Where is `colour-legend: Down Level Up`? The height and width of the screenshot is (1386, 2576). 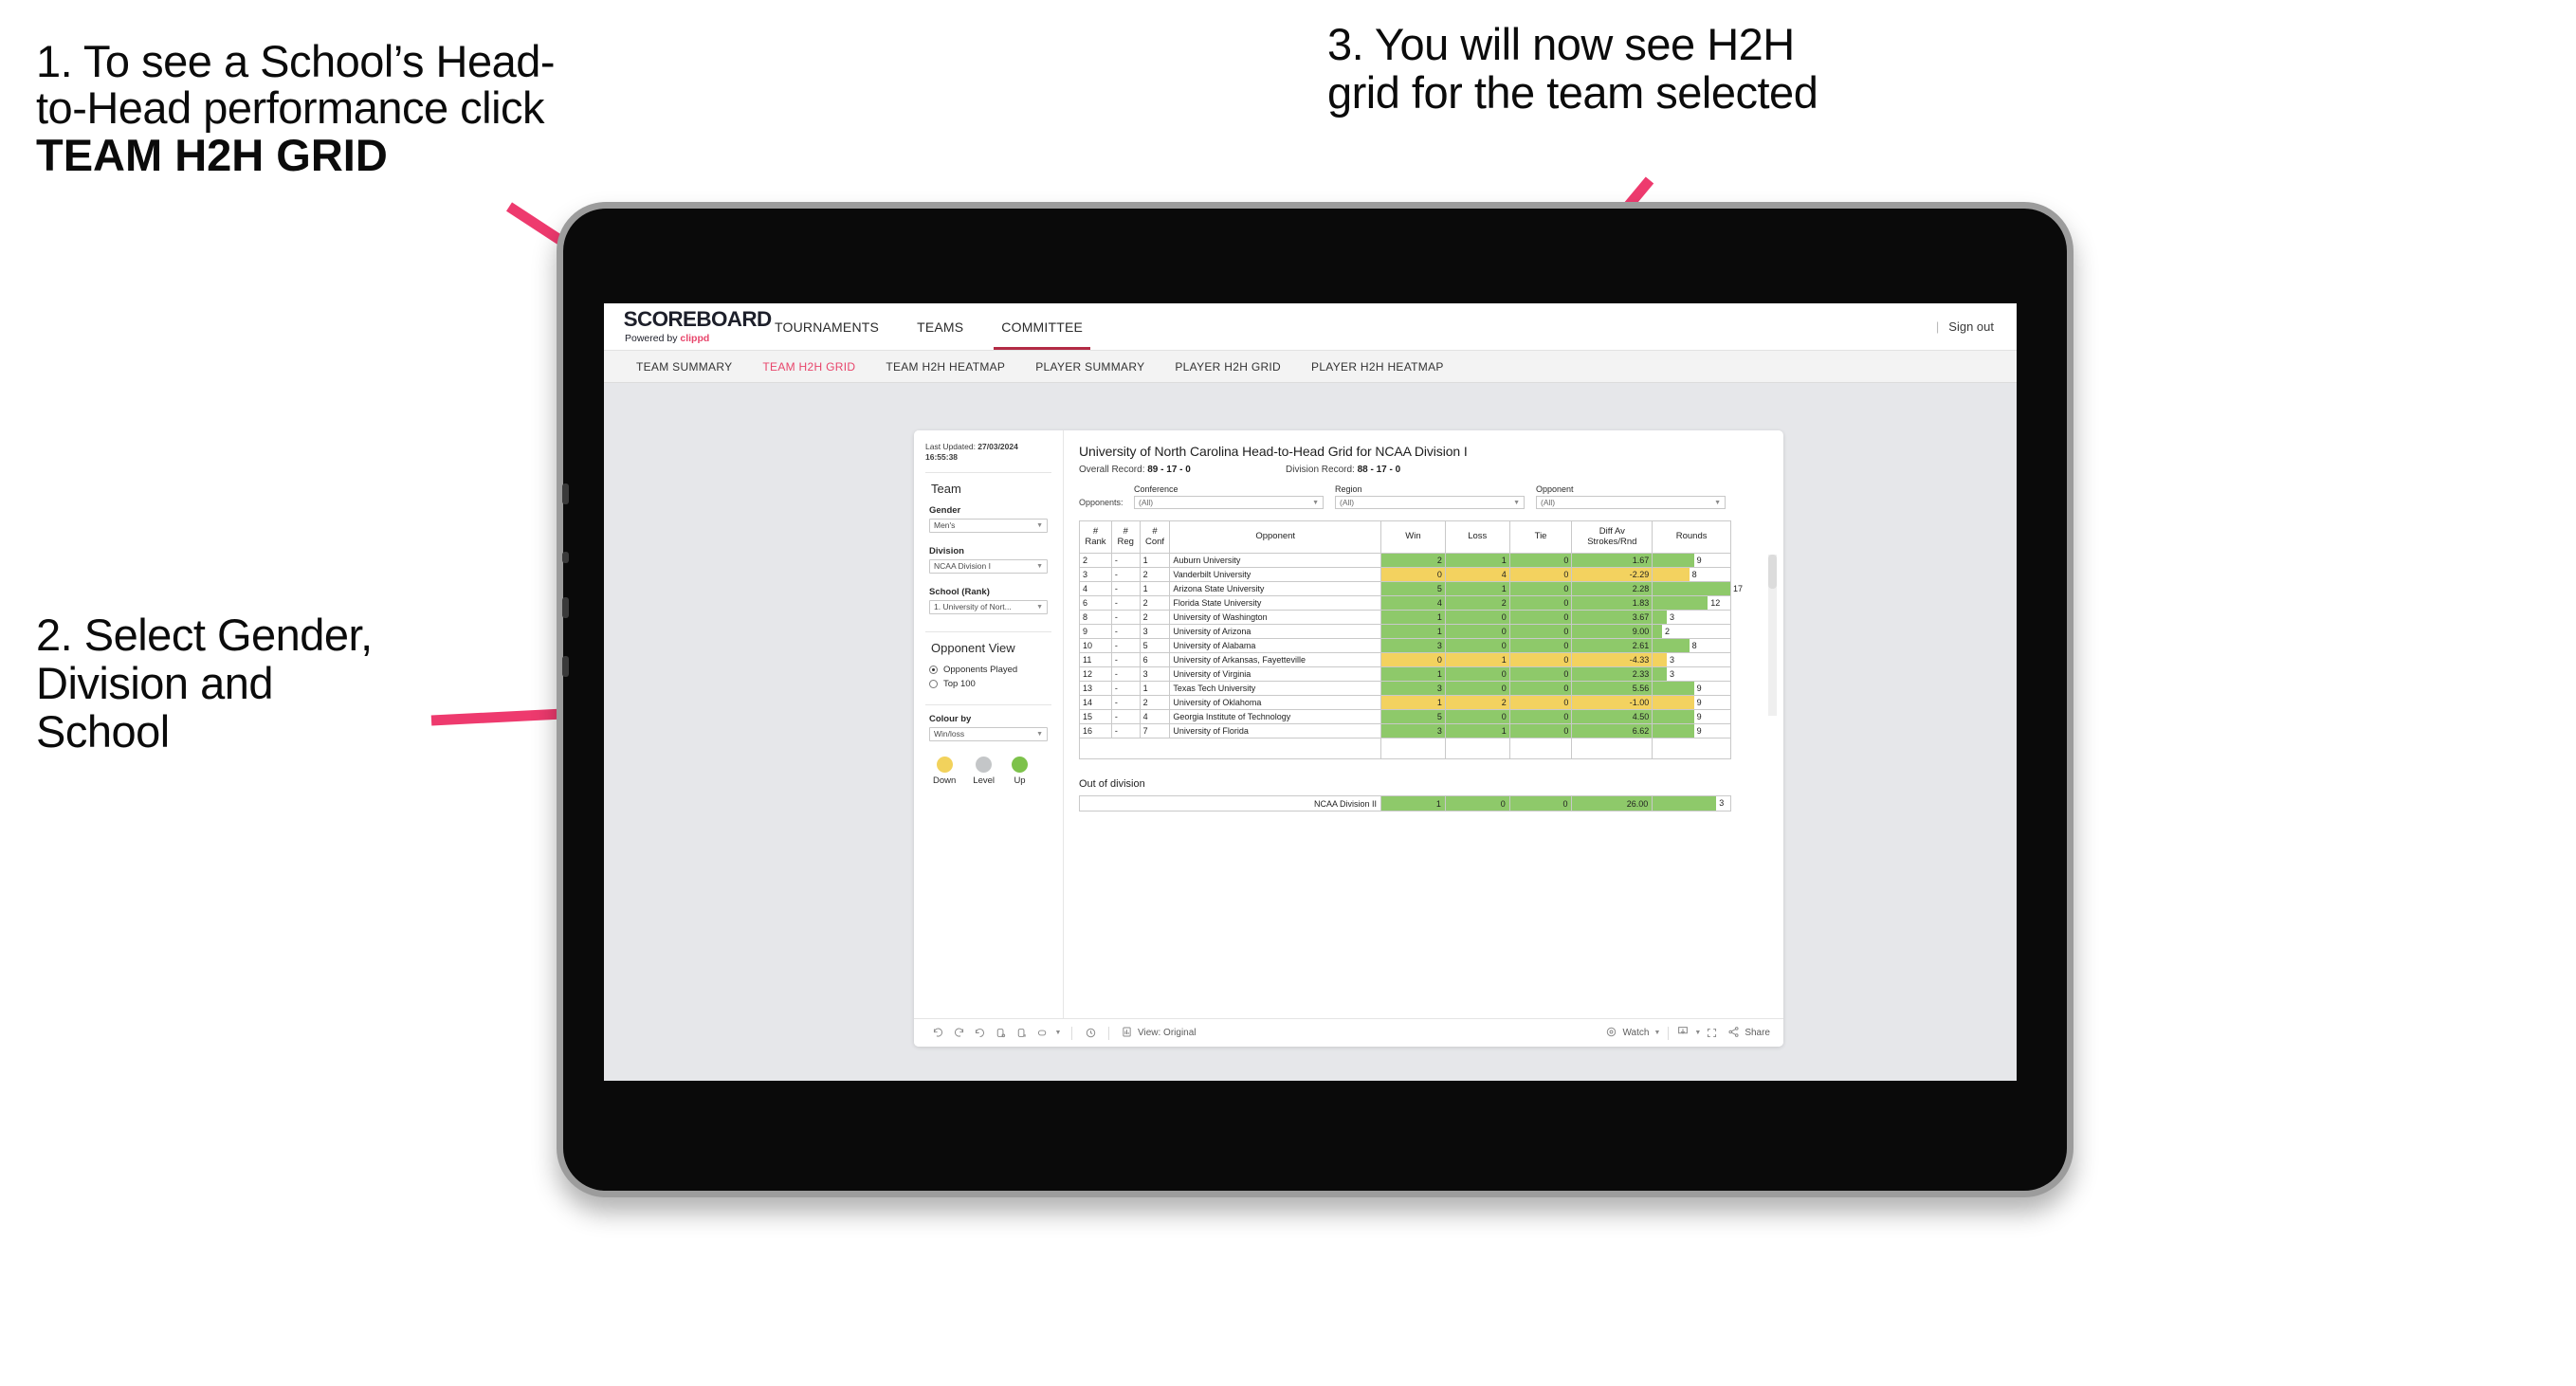
colour-legend: Down Level Up is located at coordinates (992, 771).